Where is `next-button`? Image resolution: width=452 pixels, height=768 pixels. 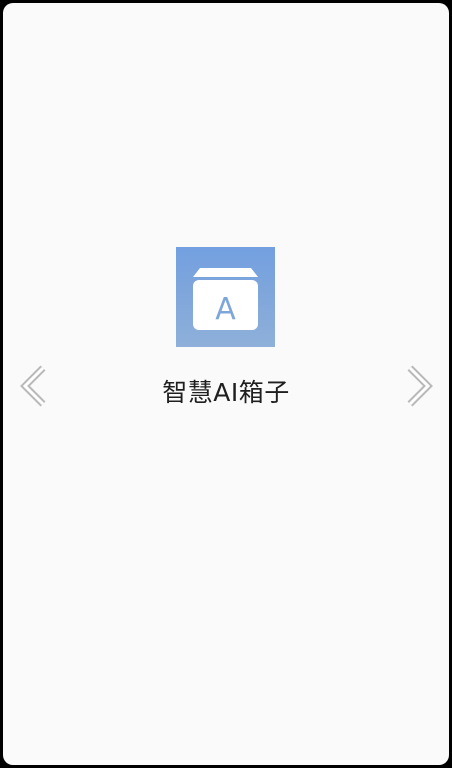
next-button is located at coordinates (418, 386).